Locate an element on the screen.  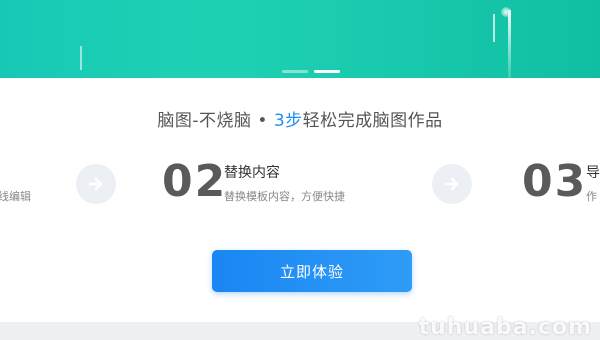
step-3-number: 03 is located at coordinates (555, 181).